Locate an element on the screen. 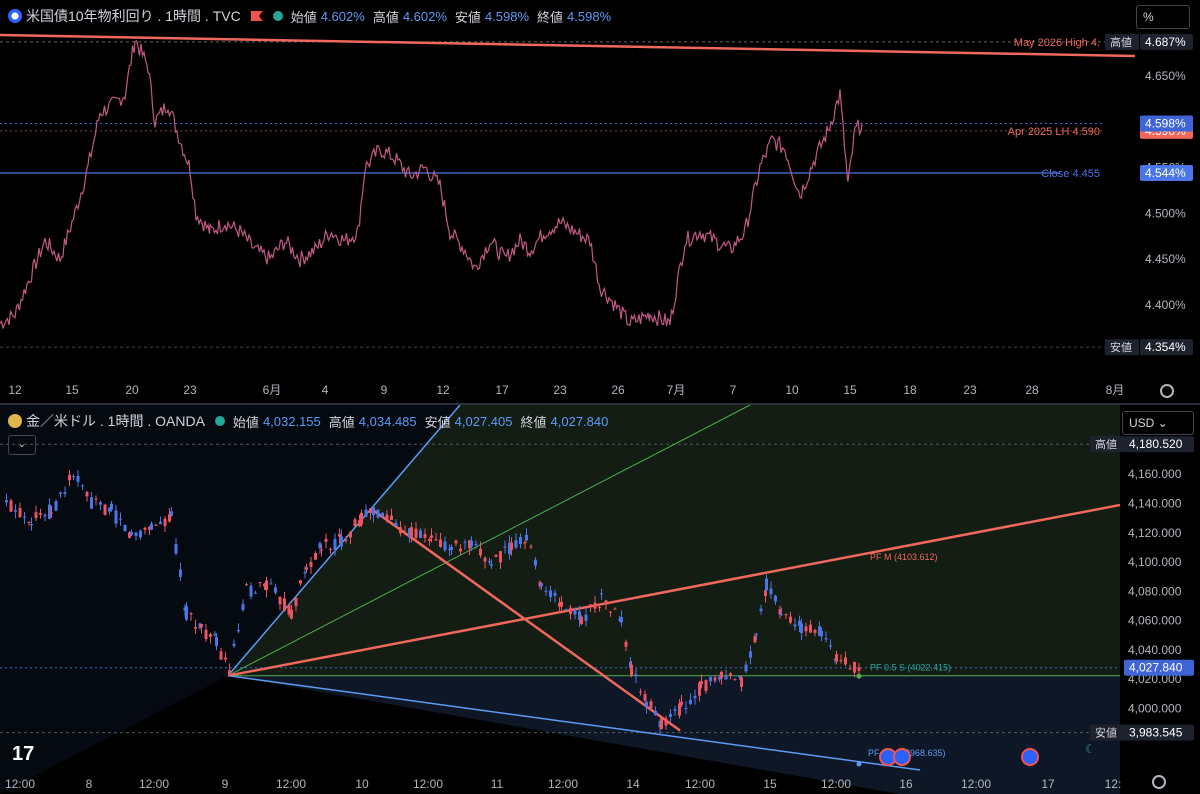  flag-marker-icon is located at coordinates (256, 16).